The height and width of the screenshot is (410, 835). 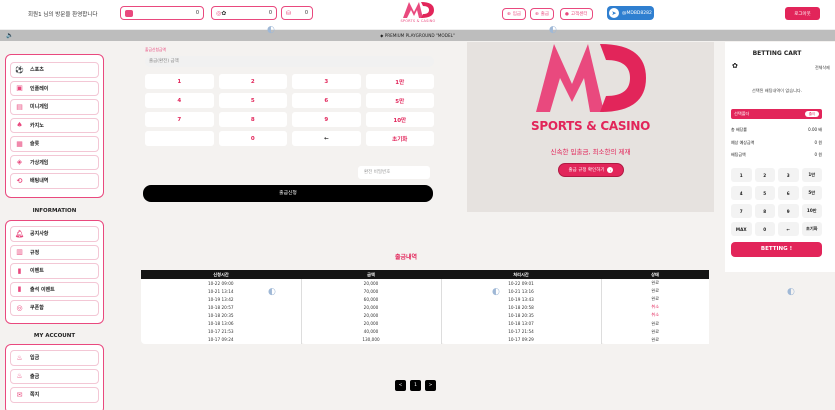 I want to click on cart-key: 8, so click(x=764, y=211).